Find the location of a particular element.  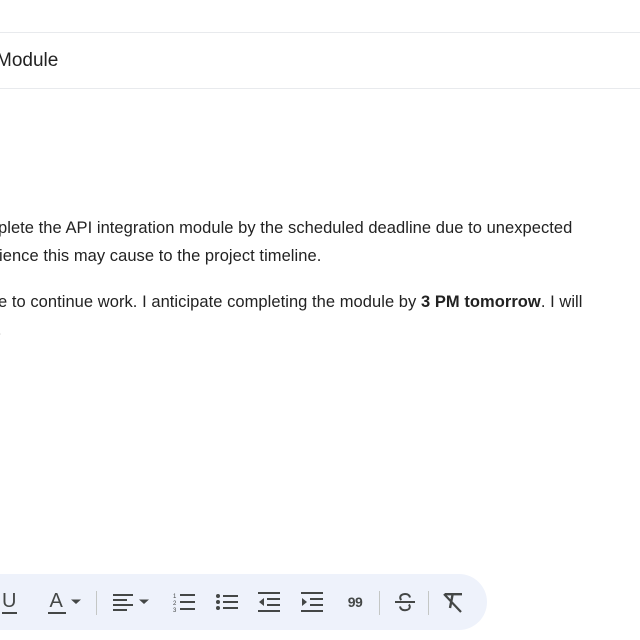

svg-text: 3 is located at coordinates (175, 610).